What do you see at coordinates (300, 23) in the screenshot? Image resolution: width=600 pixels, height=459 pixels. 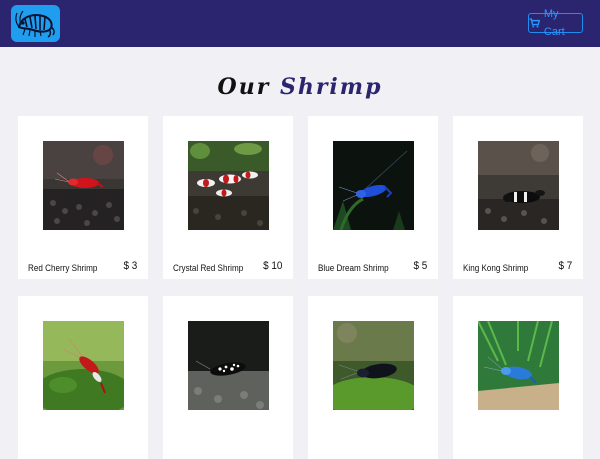 I see `navbar: My Cart` at bounding box center [300, 23].